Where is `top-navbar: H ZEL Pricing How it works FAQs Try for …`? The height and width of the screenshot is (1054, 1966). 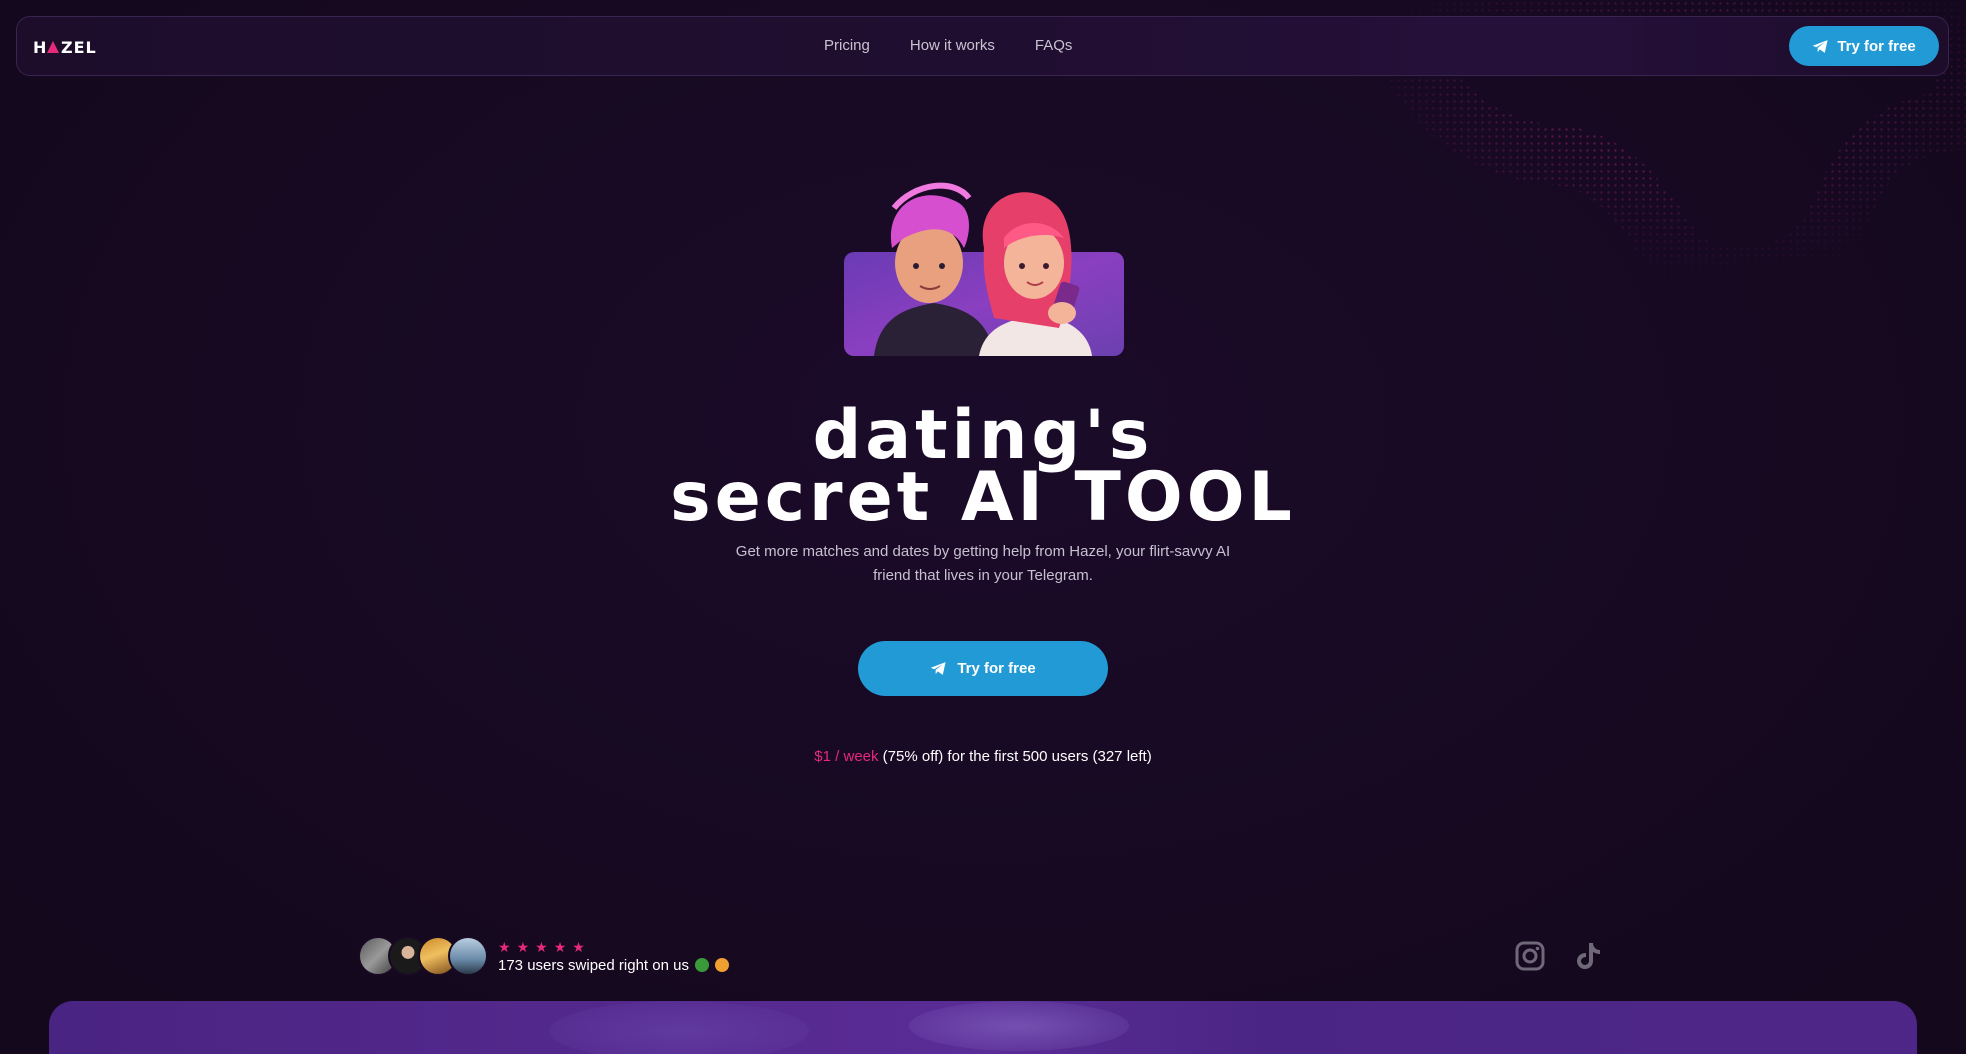
top-navbar: H ZEL Pricing How it works FAQs Try for … is located at coordinates (982, 46).